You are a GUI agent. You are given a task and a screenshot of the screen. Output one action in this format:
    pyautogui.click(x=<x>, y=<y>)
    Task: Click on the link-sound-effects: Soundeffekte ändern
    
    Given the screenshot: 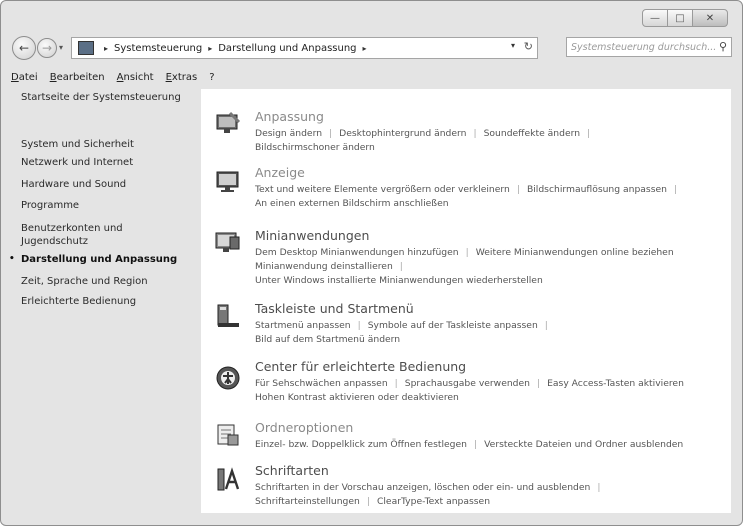 What is the action you would take?
    pyautogui.click(x=532, y=133)
    